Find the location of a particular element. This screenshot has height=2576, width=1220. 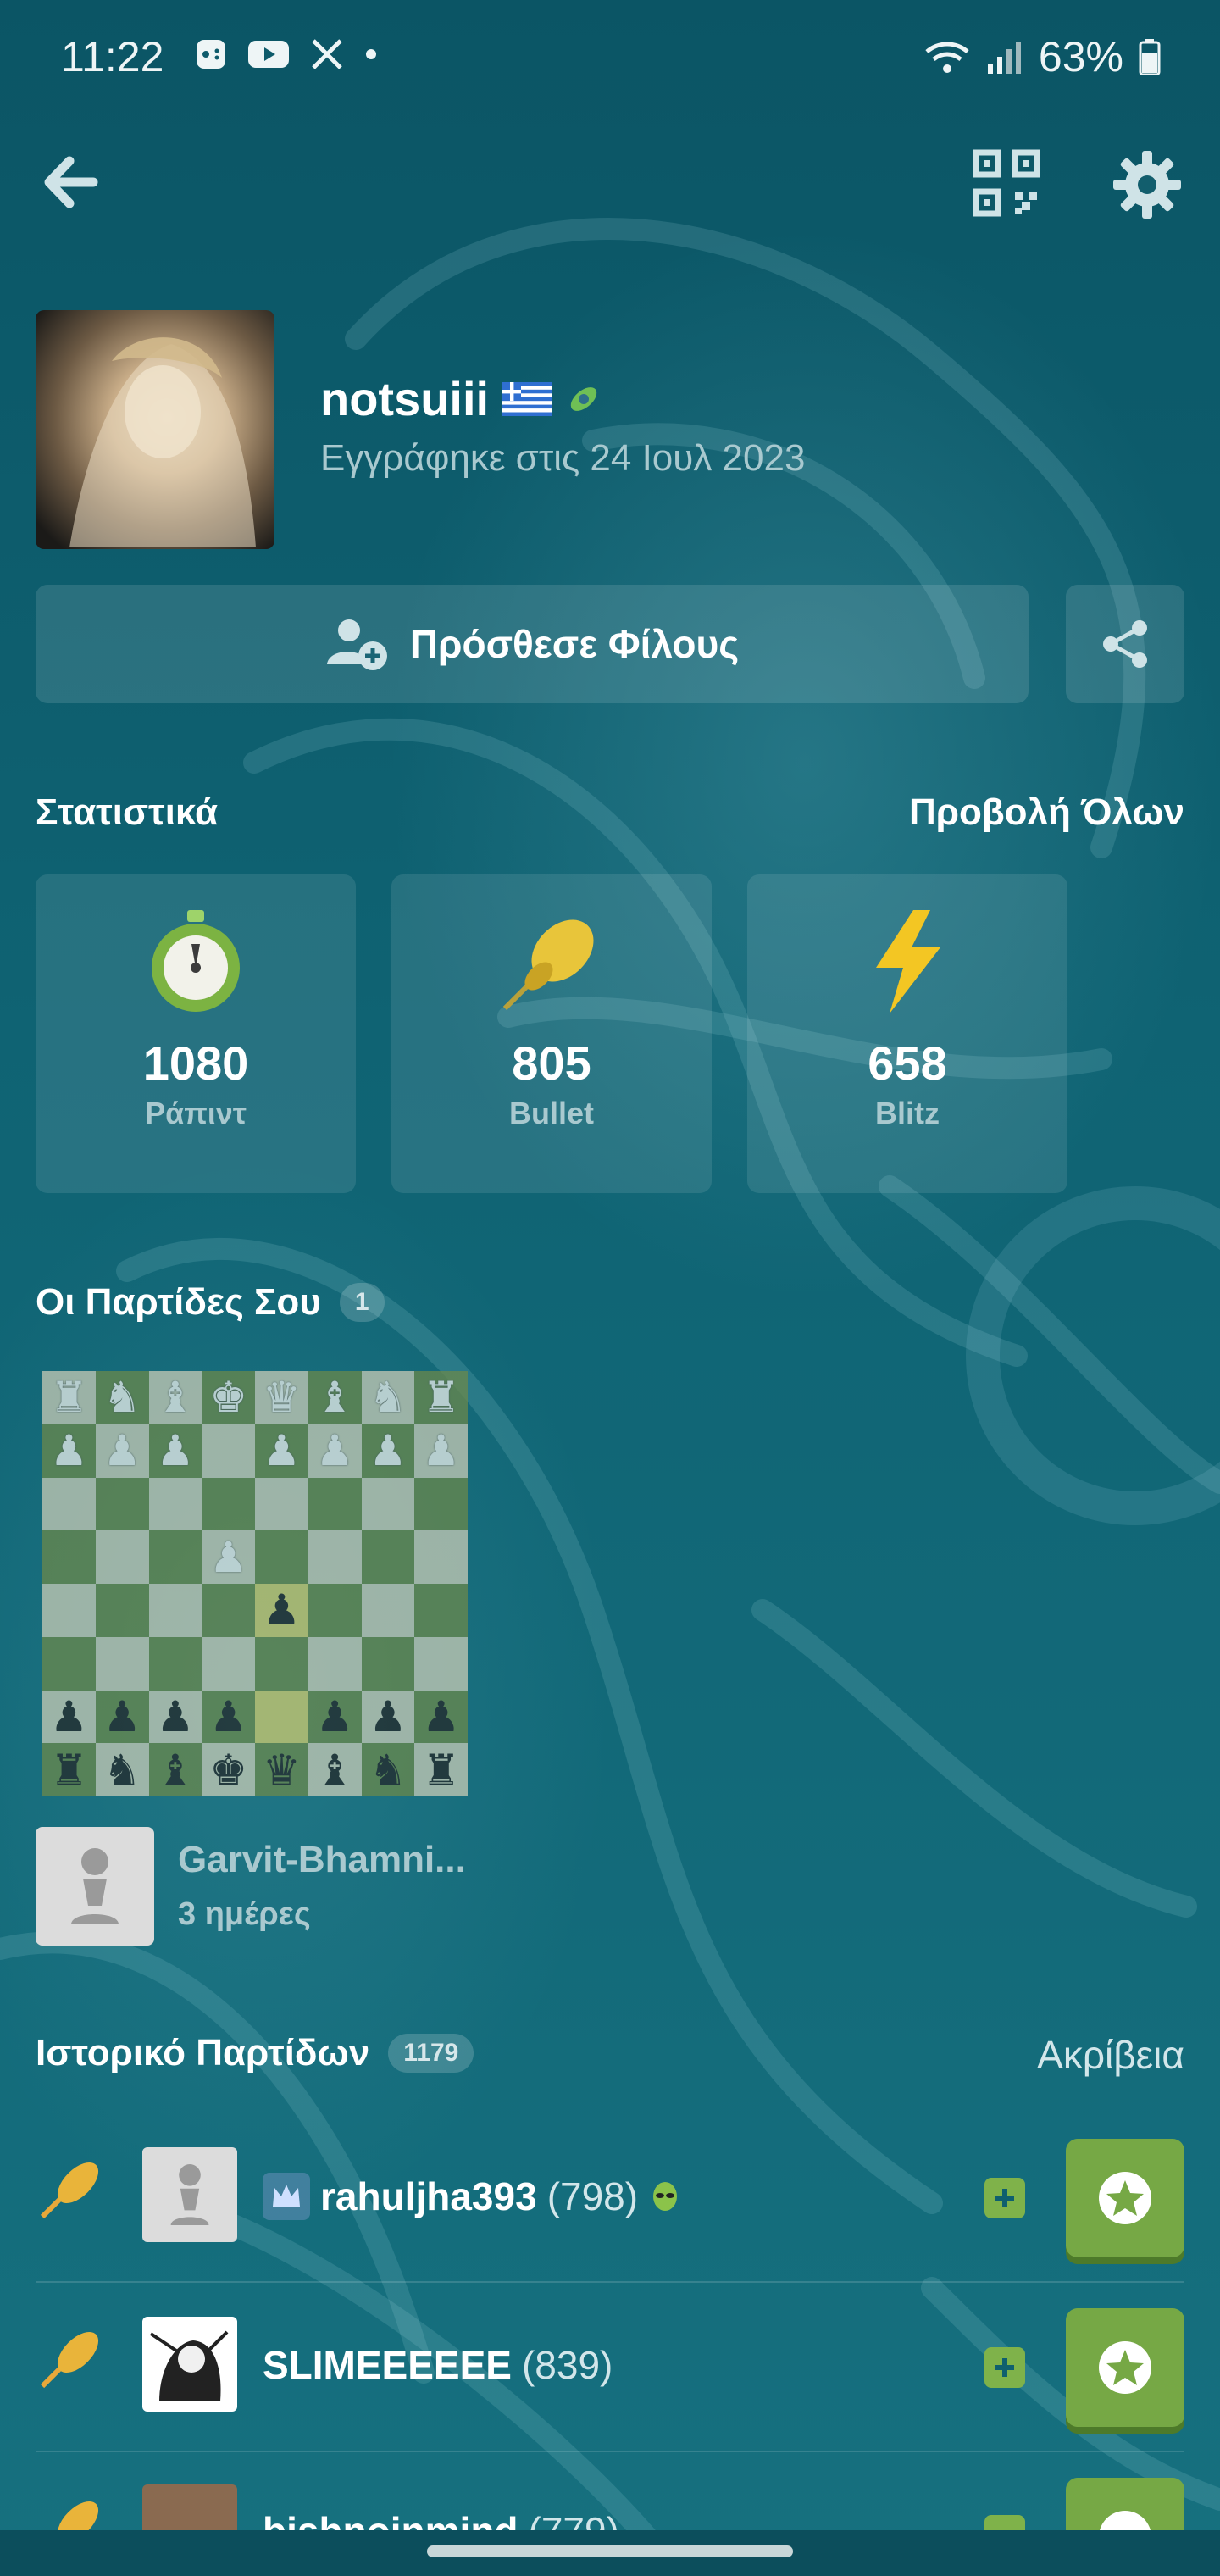

player-name: bishnoinmind is located at coordinates (390, 2519).